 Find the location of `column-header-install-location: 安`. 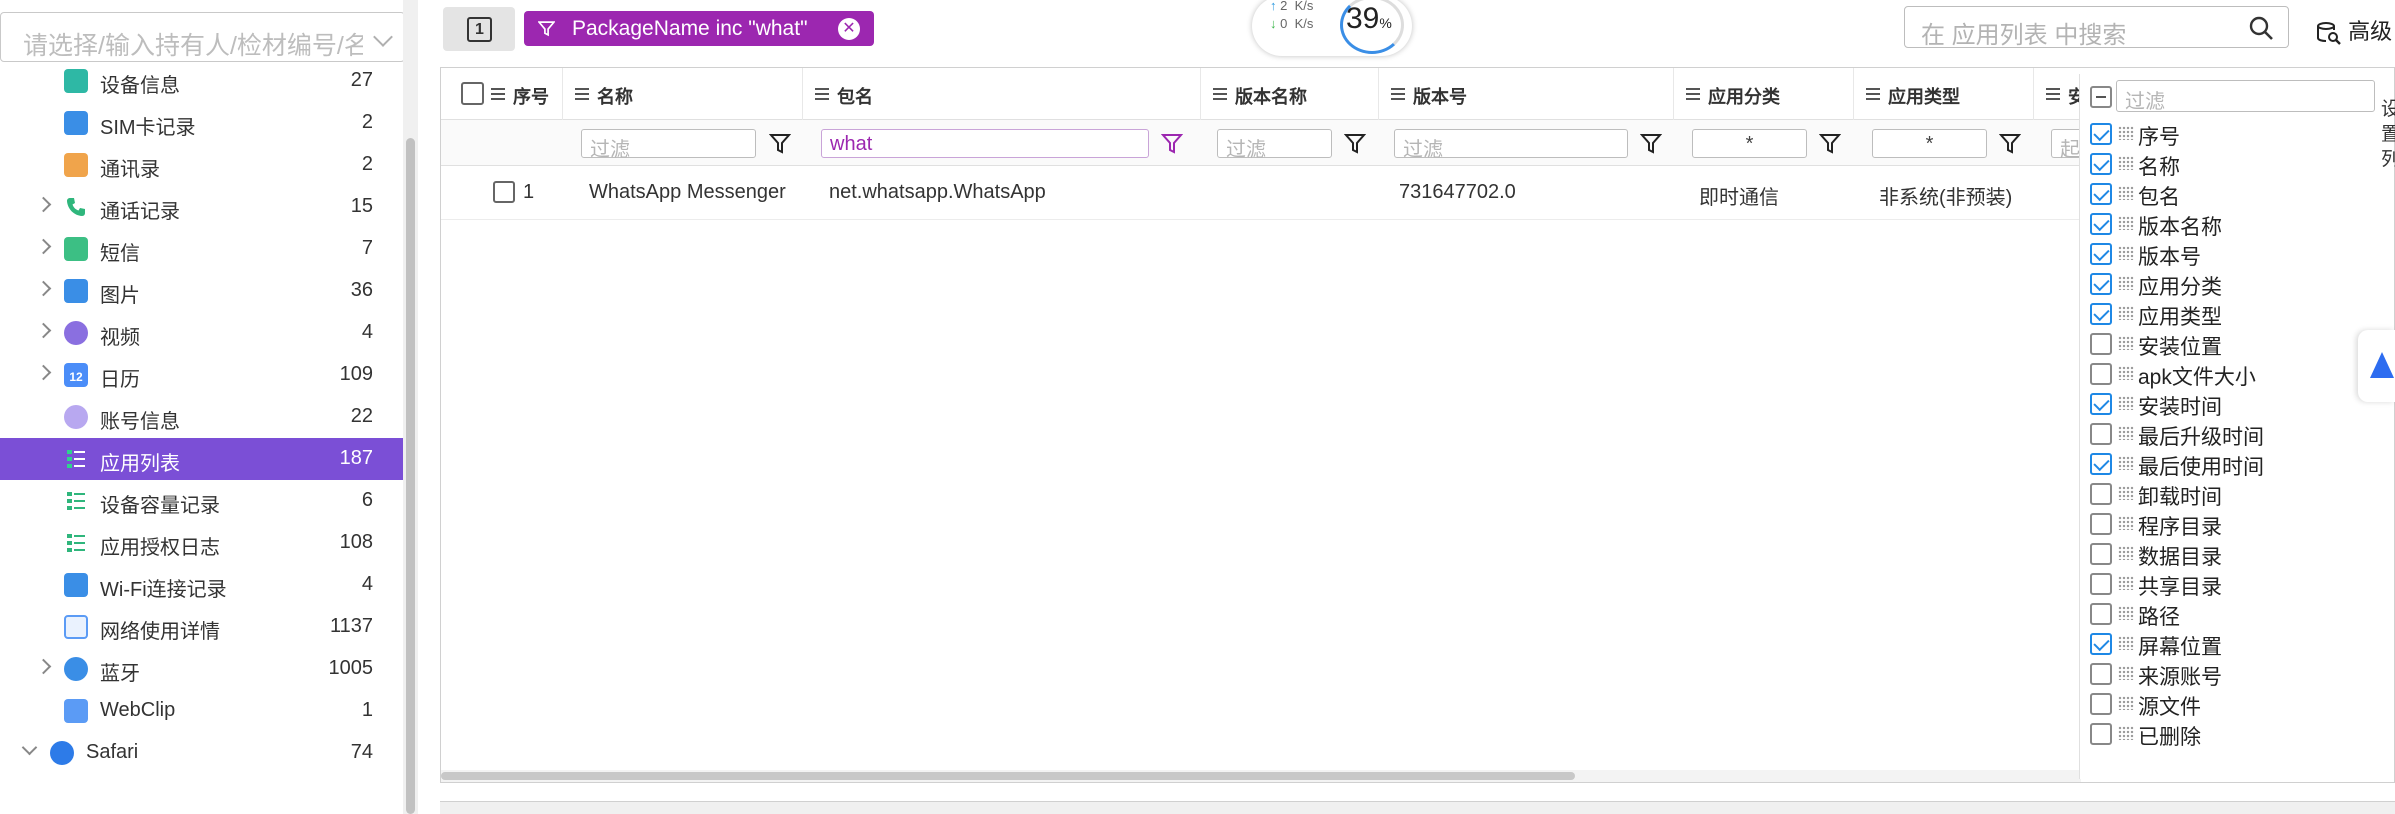

column-header-install-location: 安 is located at coordinates (2060, 94).